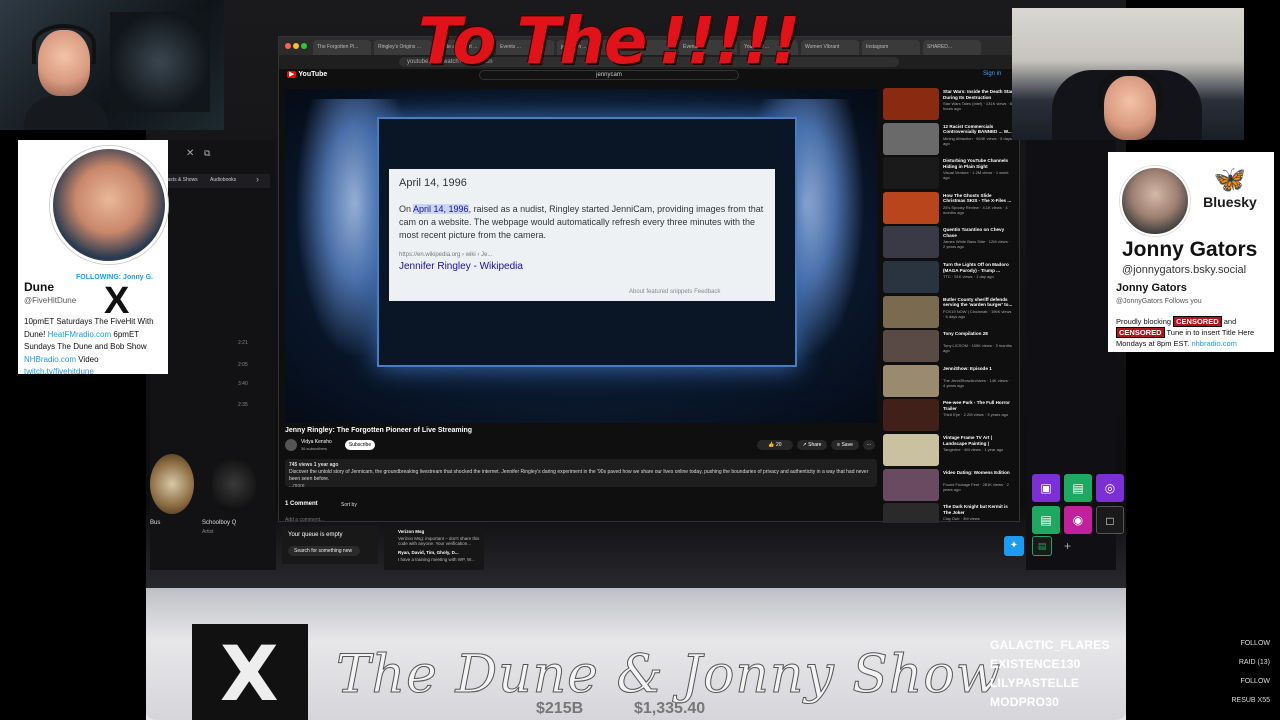 The image size is (1280, 720). Describe the element at coordinates (316, 442) in the screenshot. I see `channel-name: Vidya Kensho` at that location.